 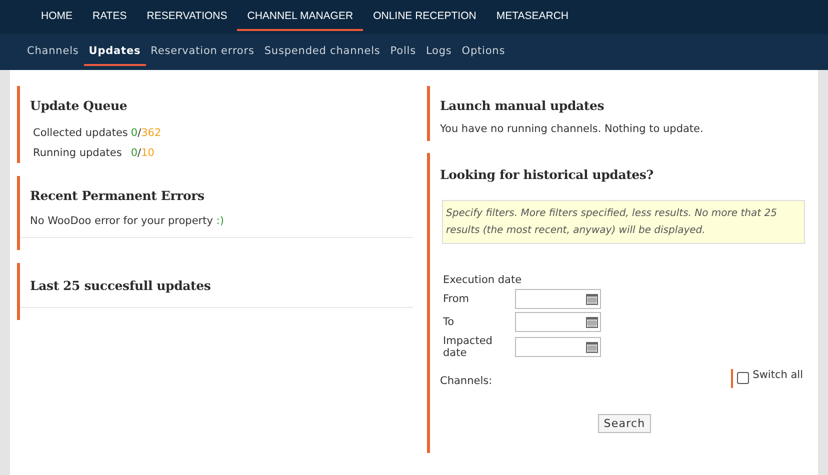 I want to click on nav-tab: CHANNEL MANAGER, so click(x=300, y=15).